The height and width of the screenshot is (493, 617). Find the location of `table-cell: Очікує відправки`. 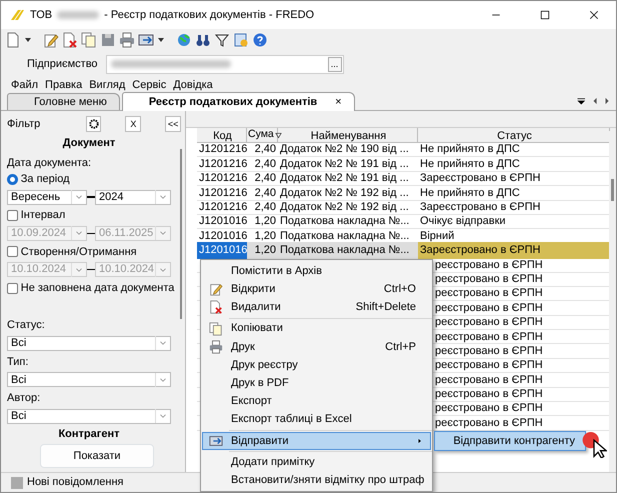

table-cell: Очікує відправки is located at coordinates (514, 221).